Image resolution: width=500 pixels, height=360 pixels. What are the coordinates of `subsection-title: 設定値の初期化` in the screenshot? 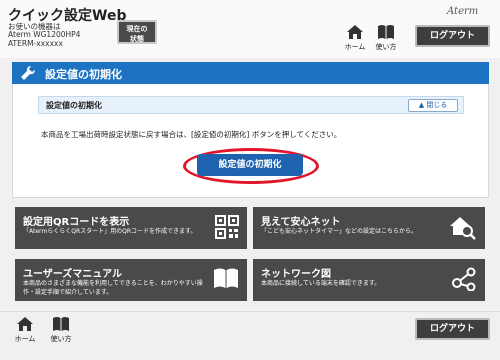 It's located at (74, 105).